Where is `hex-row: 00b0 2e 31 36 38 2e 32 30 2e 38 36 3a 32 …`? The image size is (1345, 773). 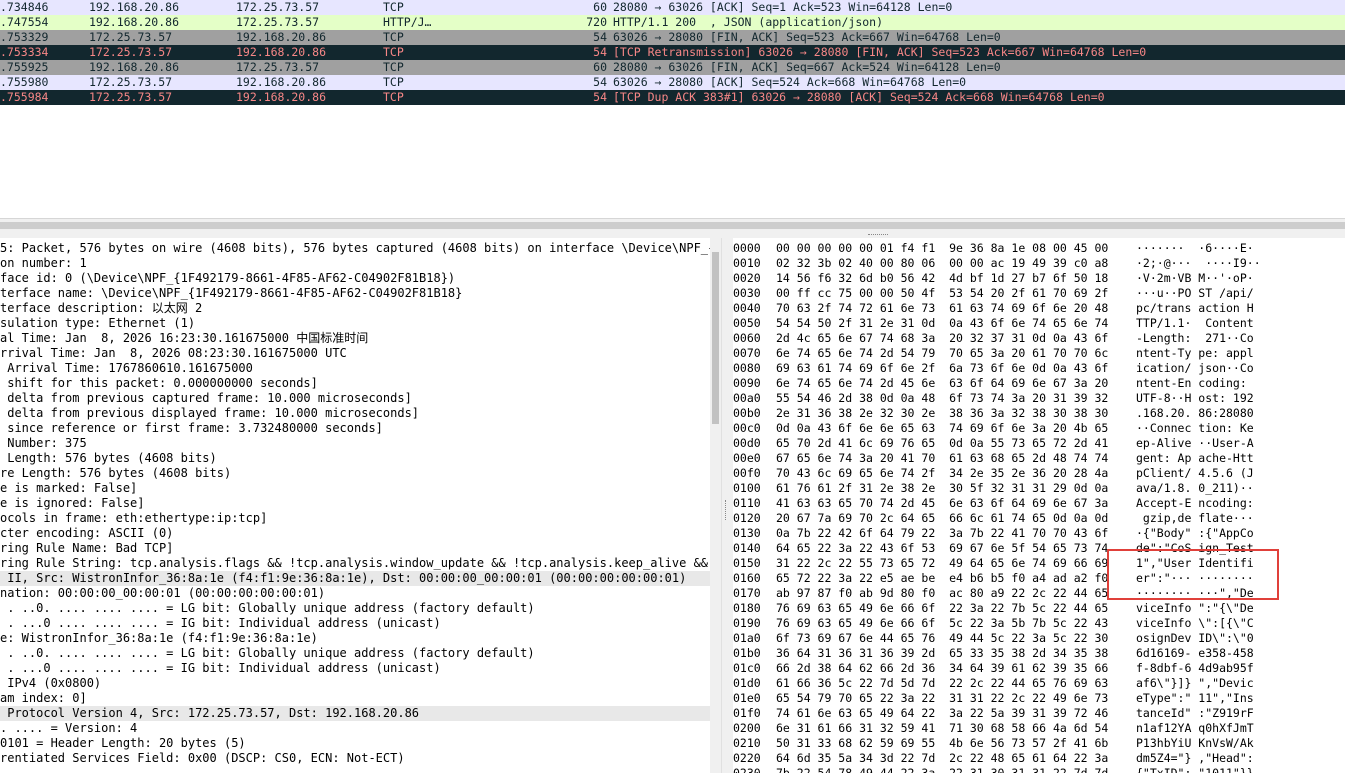 hex-row: 00b0 2e 31 36 38 2e 32 30 2e 38 36 3a 32 … is located at coordinates (1039, 413).